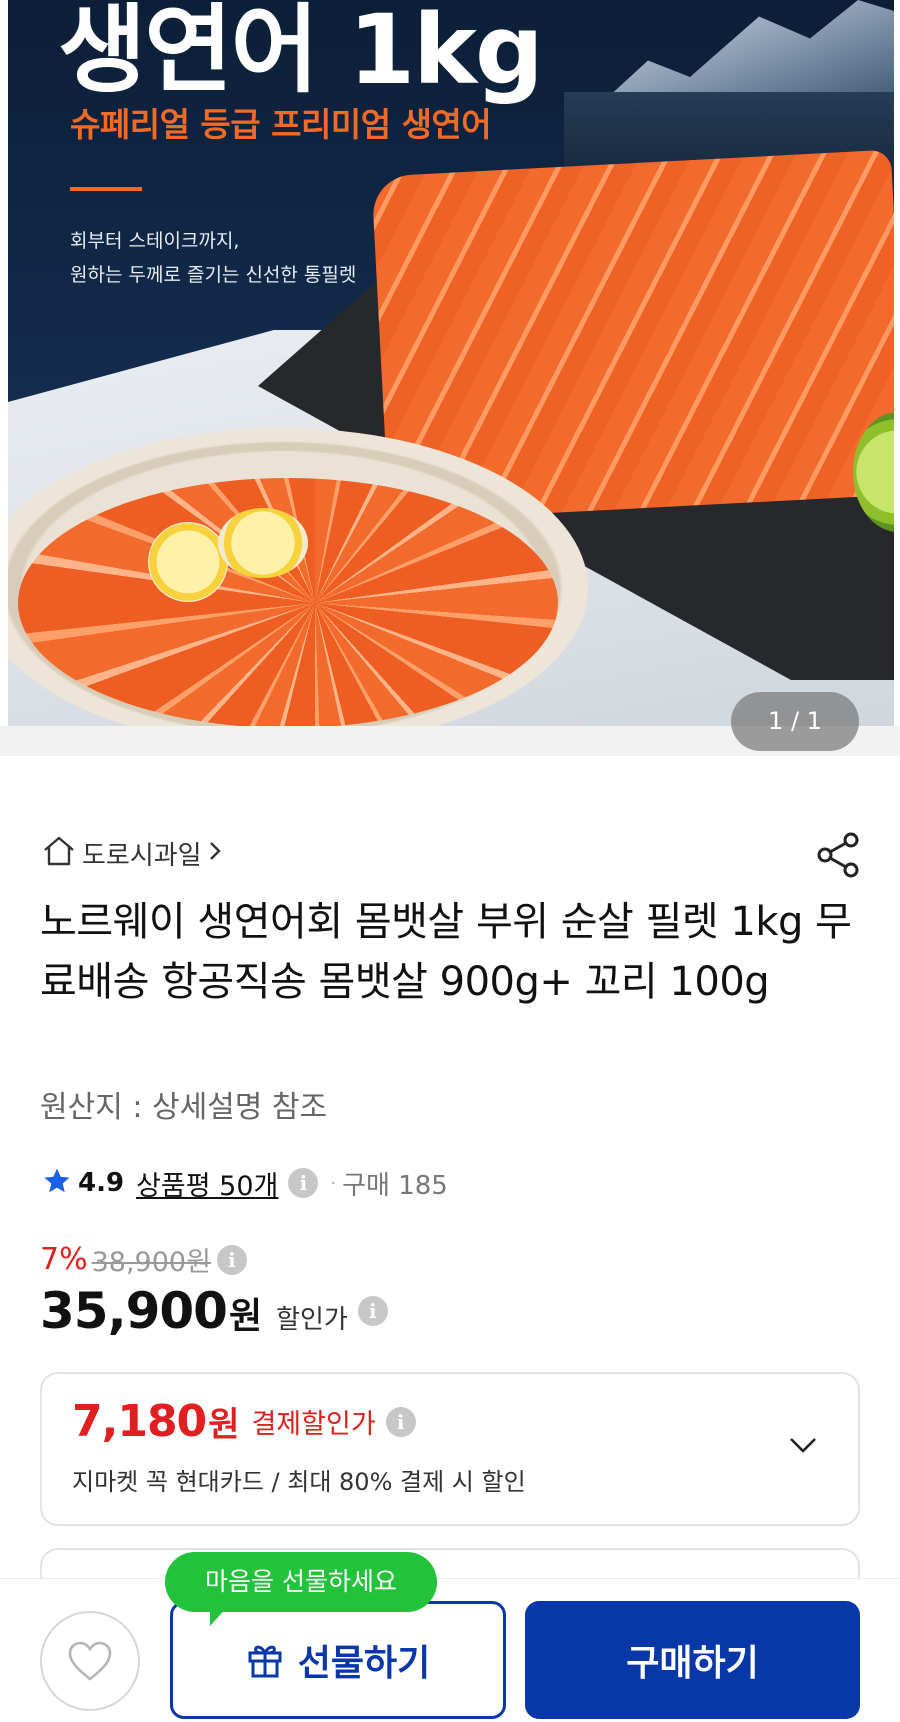 The width and height of the screenshot is (900, 1722). Describe the element at coordinates (207, 1183) in the screenshot. I see `review-count-link: 상품평 50개` at that location.